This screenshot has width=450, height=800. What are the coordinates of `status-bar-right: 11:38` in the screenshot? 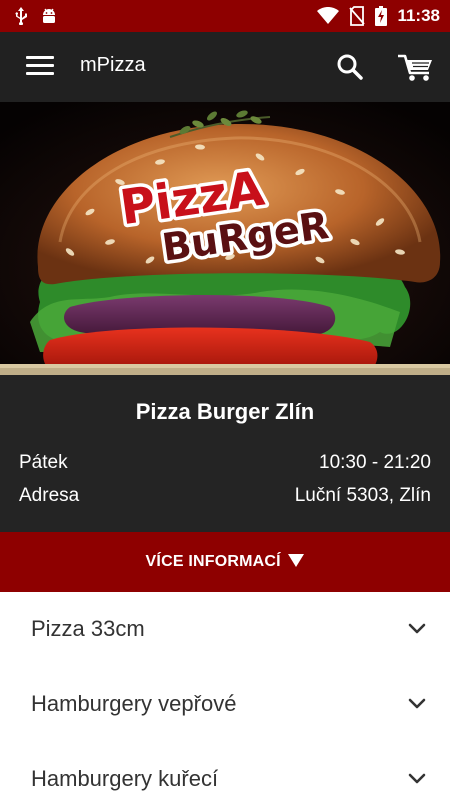 It's located at (378, 16).